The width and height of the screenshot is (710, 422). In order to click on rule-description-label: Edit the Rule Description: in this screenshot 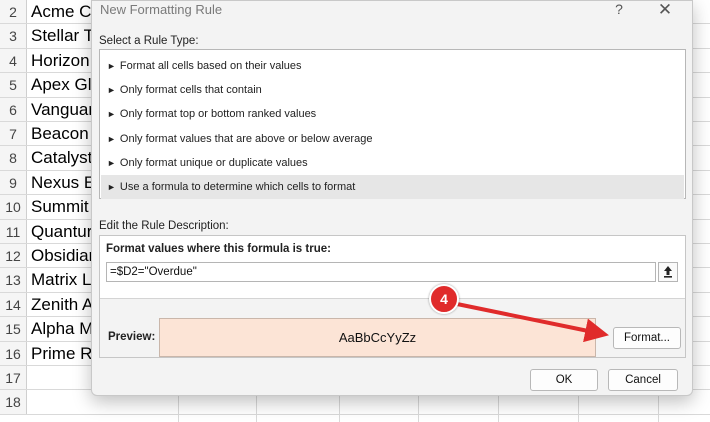, I will do `click(164, 226)`.